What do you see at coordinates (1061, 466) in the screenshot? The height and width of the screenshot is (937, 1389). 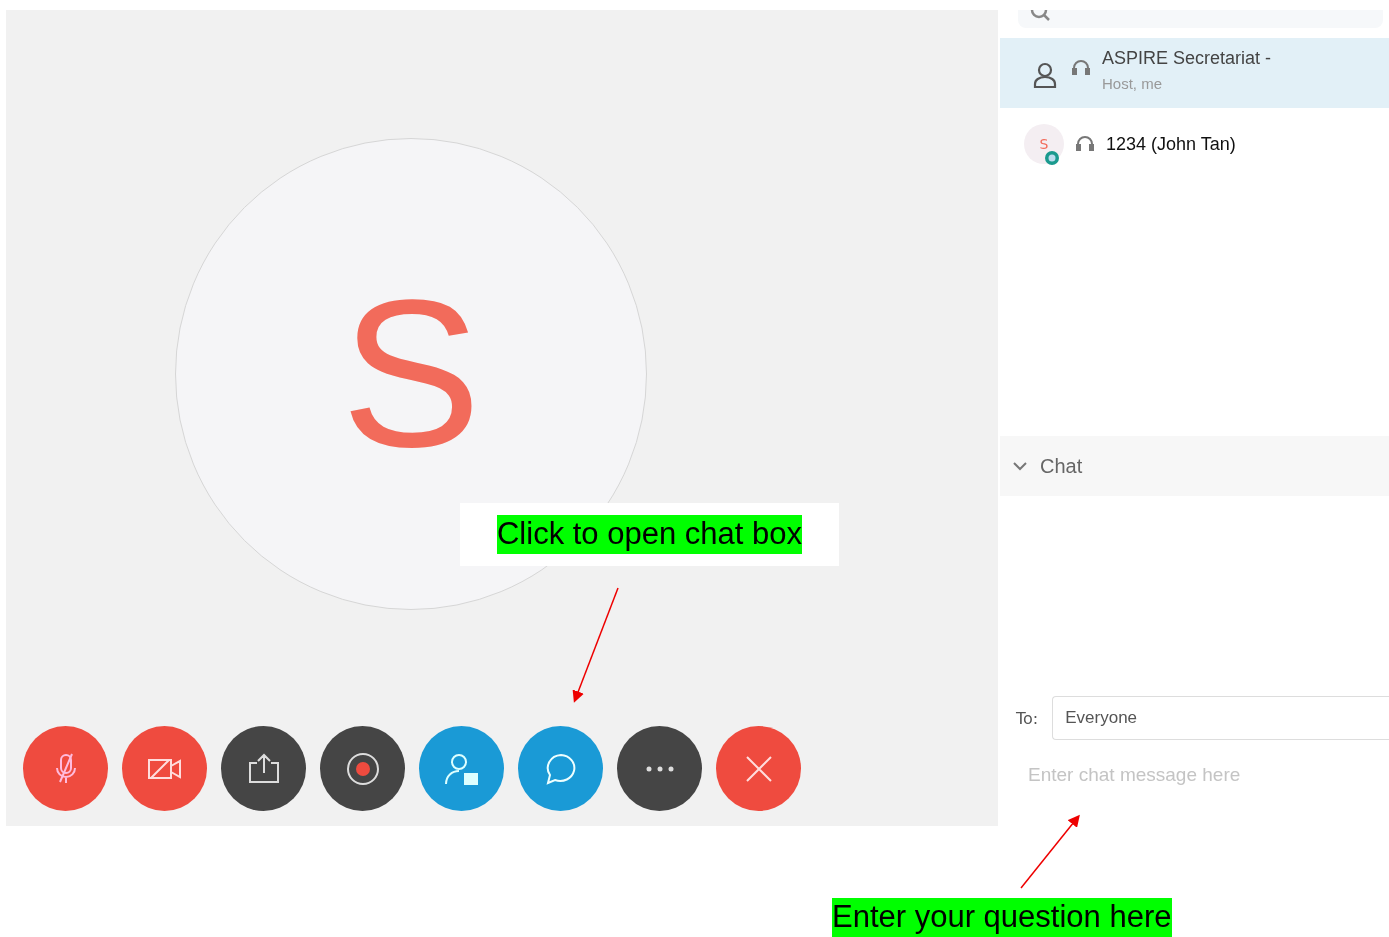 I see `chat-title: Chat` at bounding box center [1061, 466].